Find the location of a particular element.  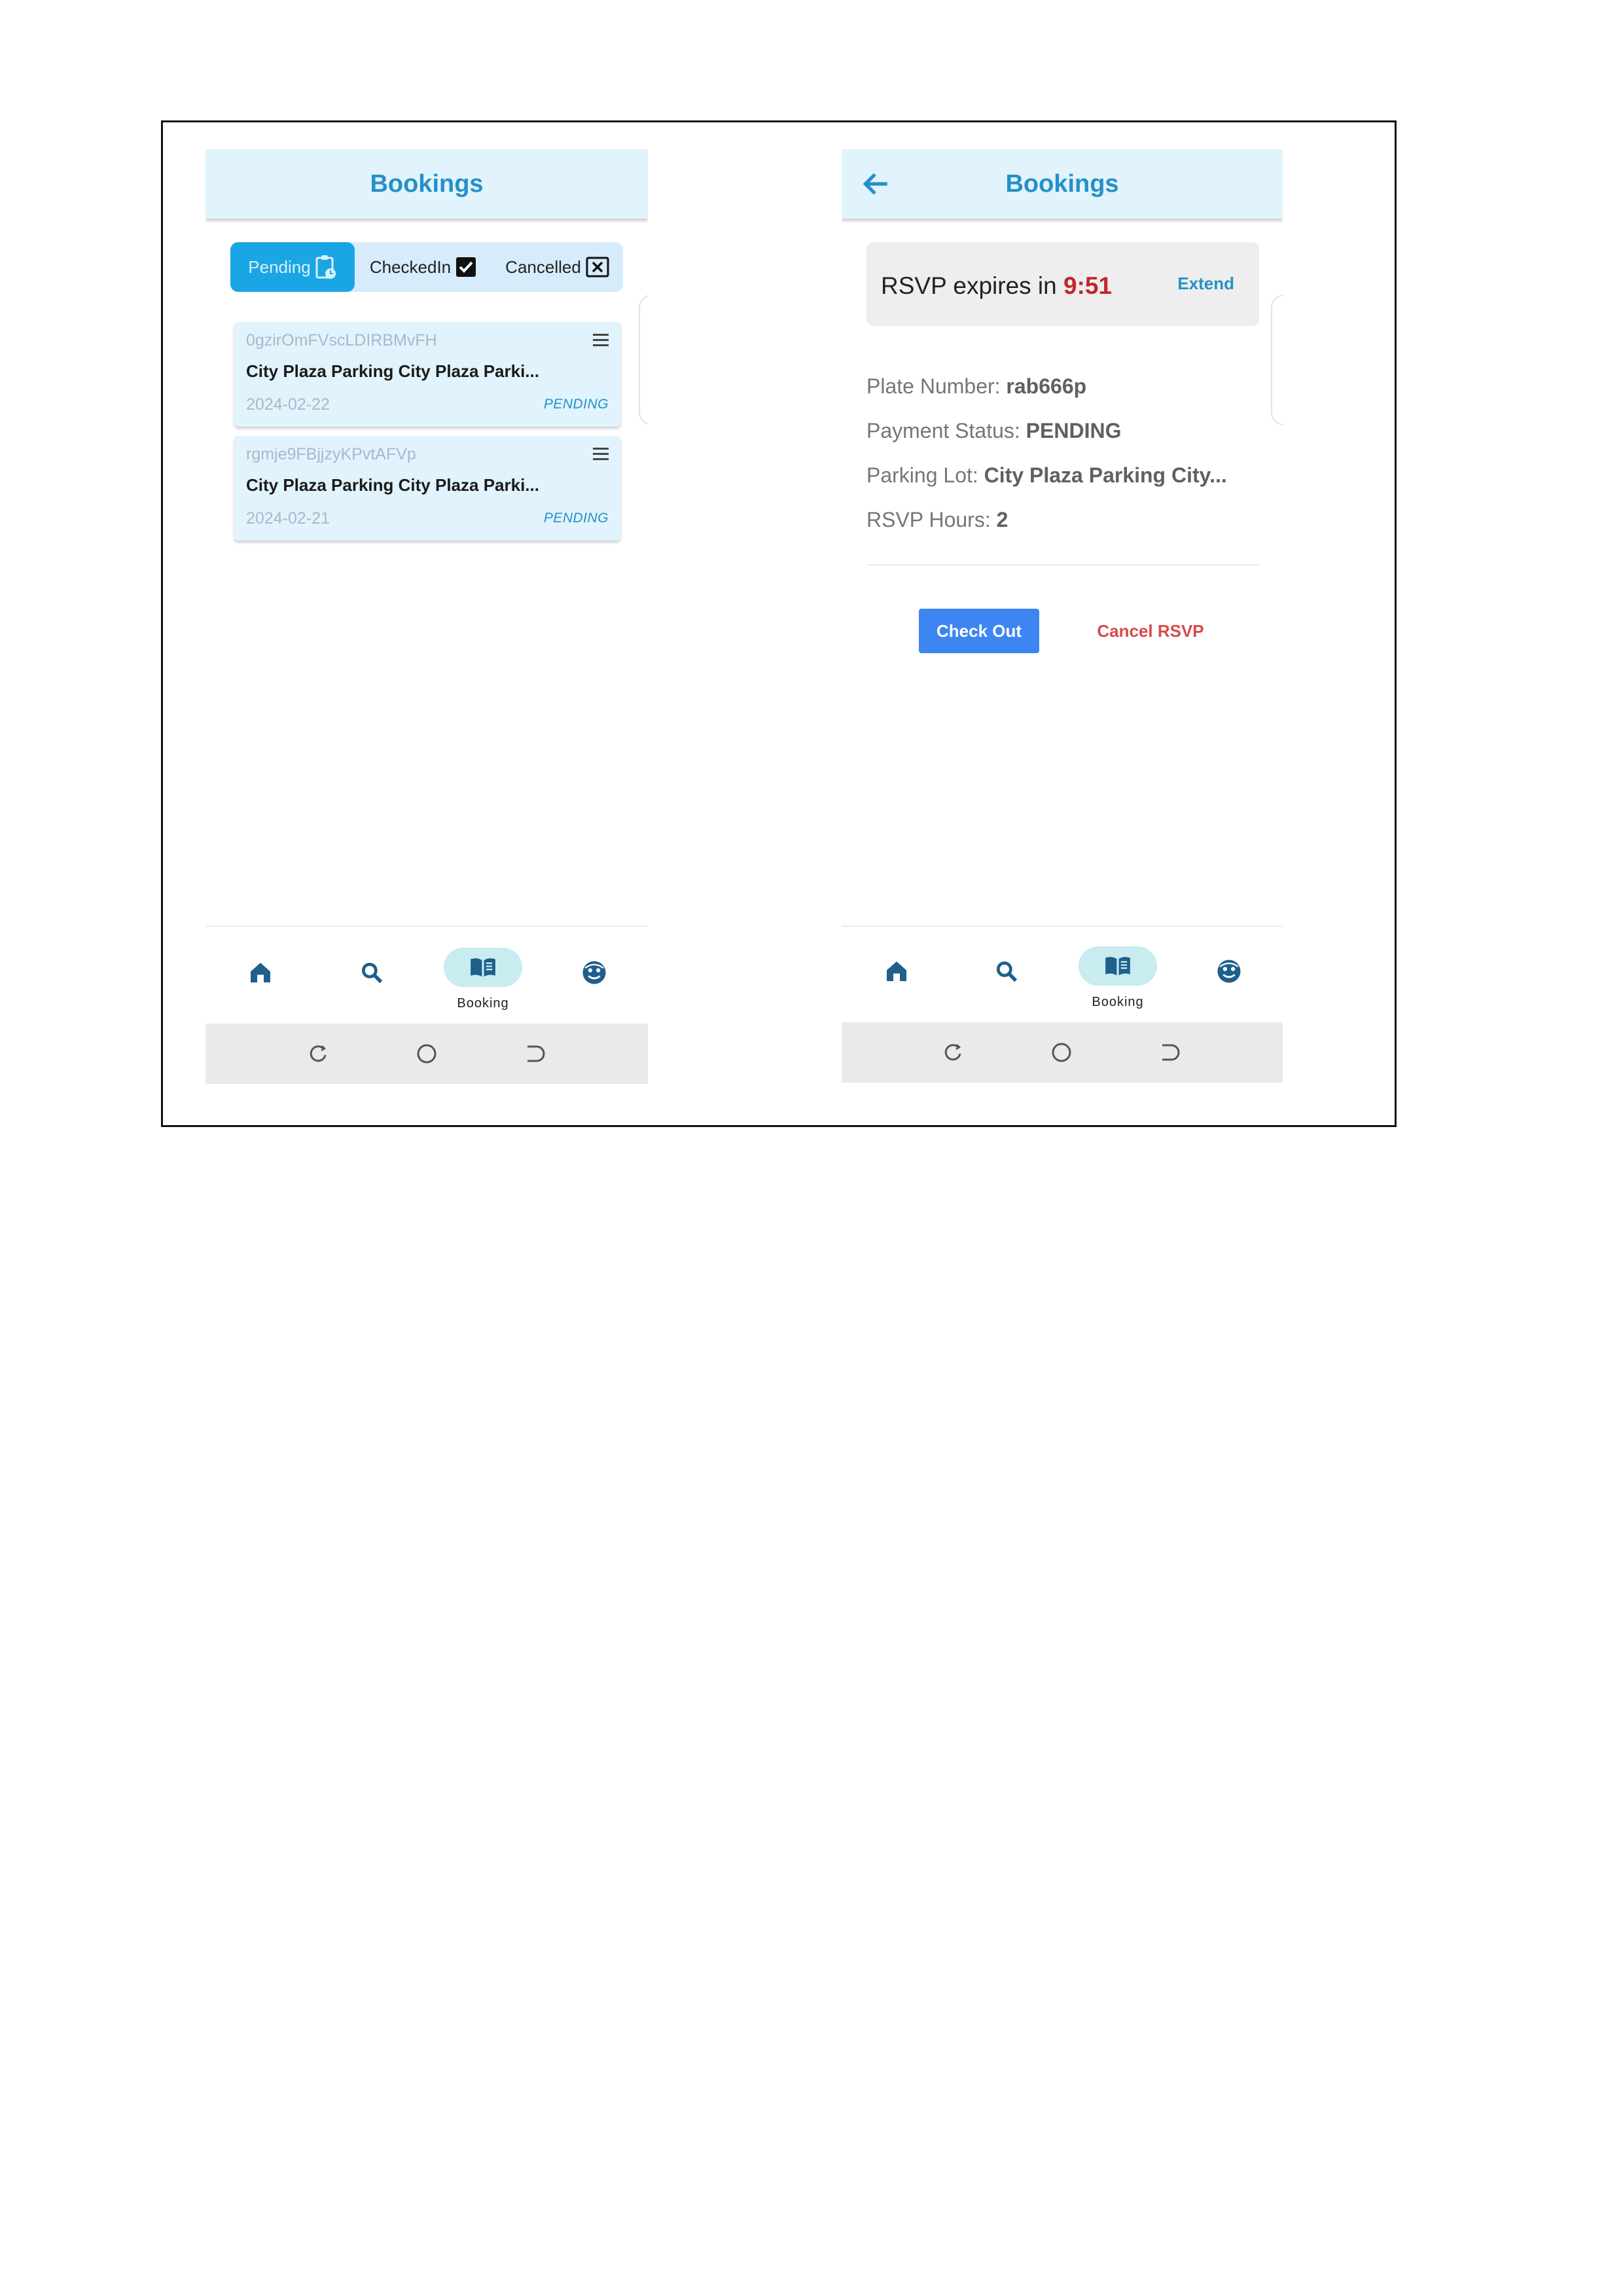

rsvp-countdown: 9:51 is located at coordinates (1088, 285).